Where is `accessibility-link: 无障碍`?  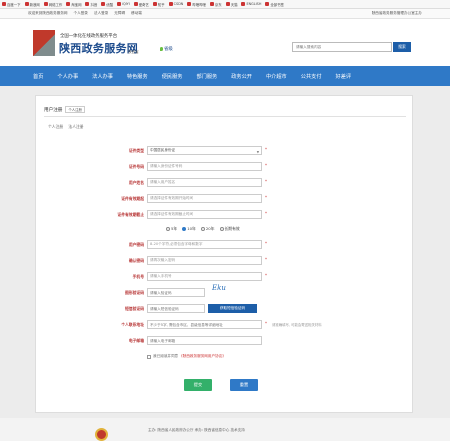 accessibility-link: 无障碍 is located at coordinates (119, 13).